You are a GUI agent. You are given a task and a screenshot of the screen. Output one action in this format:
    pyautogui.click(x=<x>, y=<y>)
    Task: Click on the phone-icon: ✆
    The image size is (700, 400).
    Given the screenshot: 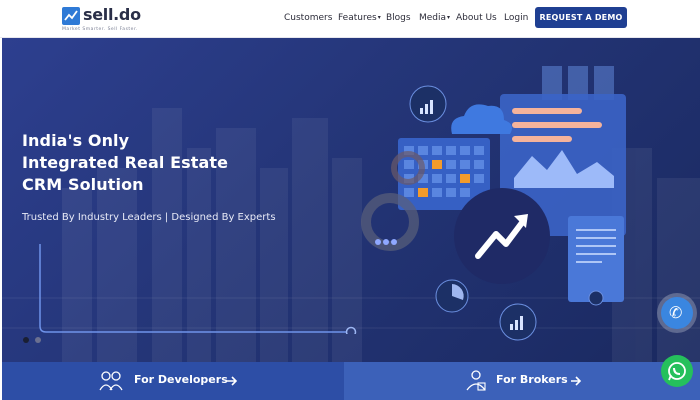 What is the action you would take?
    pyautogui.click(x=676, y=312)
    